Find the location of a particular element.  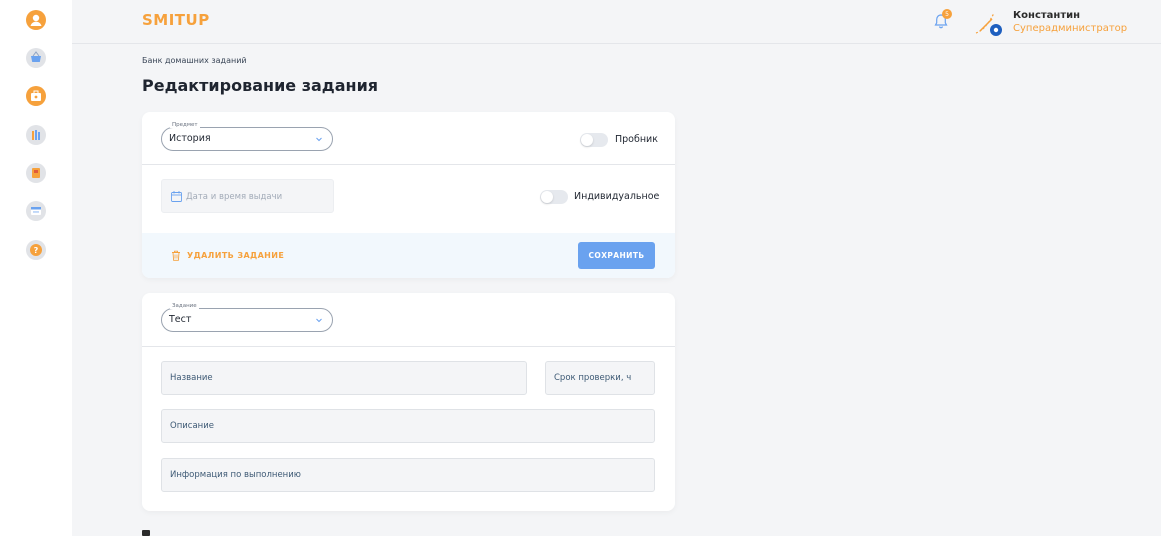

deadline-input: Срок проверки, ч is located at coordinates (600, 378).